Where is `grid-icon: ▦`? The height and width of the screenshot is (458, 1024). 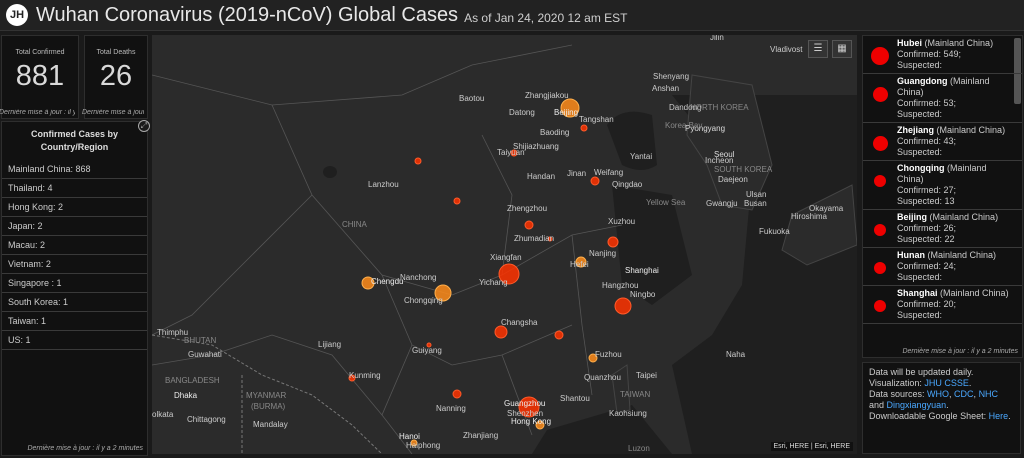 grid-icon: ▦ is located at coordinates (842, 49).